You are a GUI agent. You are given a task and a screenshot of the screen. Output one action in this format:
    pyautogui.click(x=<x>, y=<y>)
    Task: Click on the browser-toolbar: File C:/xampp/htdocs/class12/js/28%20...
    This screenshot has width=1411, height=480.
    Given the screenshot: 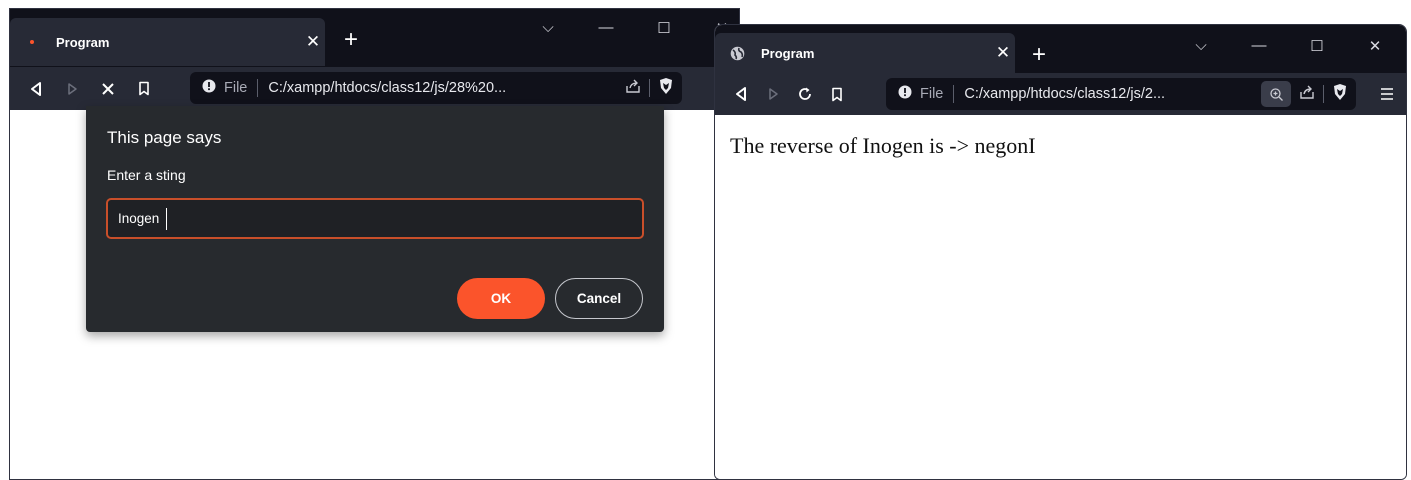 What is the action you would take?
    pyautogui.click(x=374, y=88)
    